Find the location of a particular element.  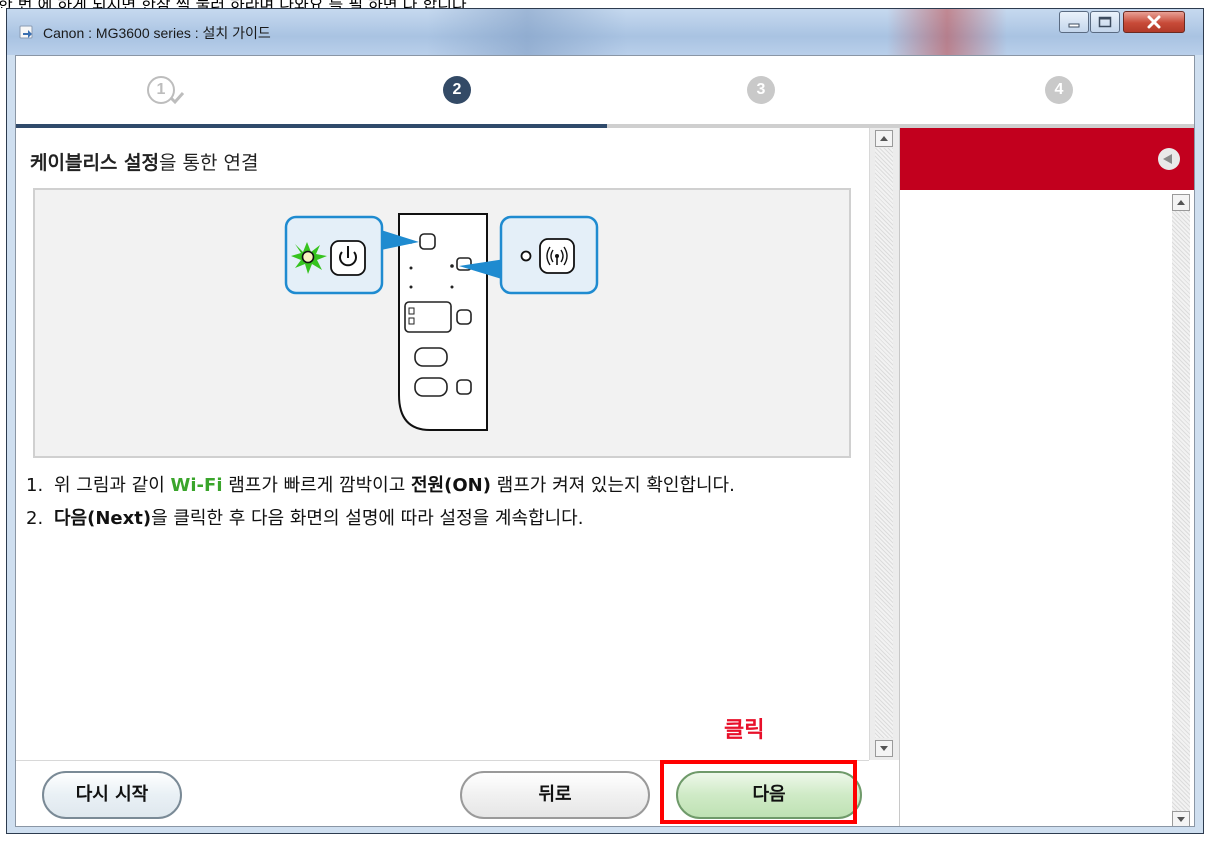

click-highlight-box is located at coordinates (758, 792).